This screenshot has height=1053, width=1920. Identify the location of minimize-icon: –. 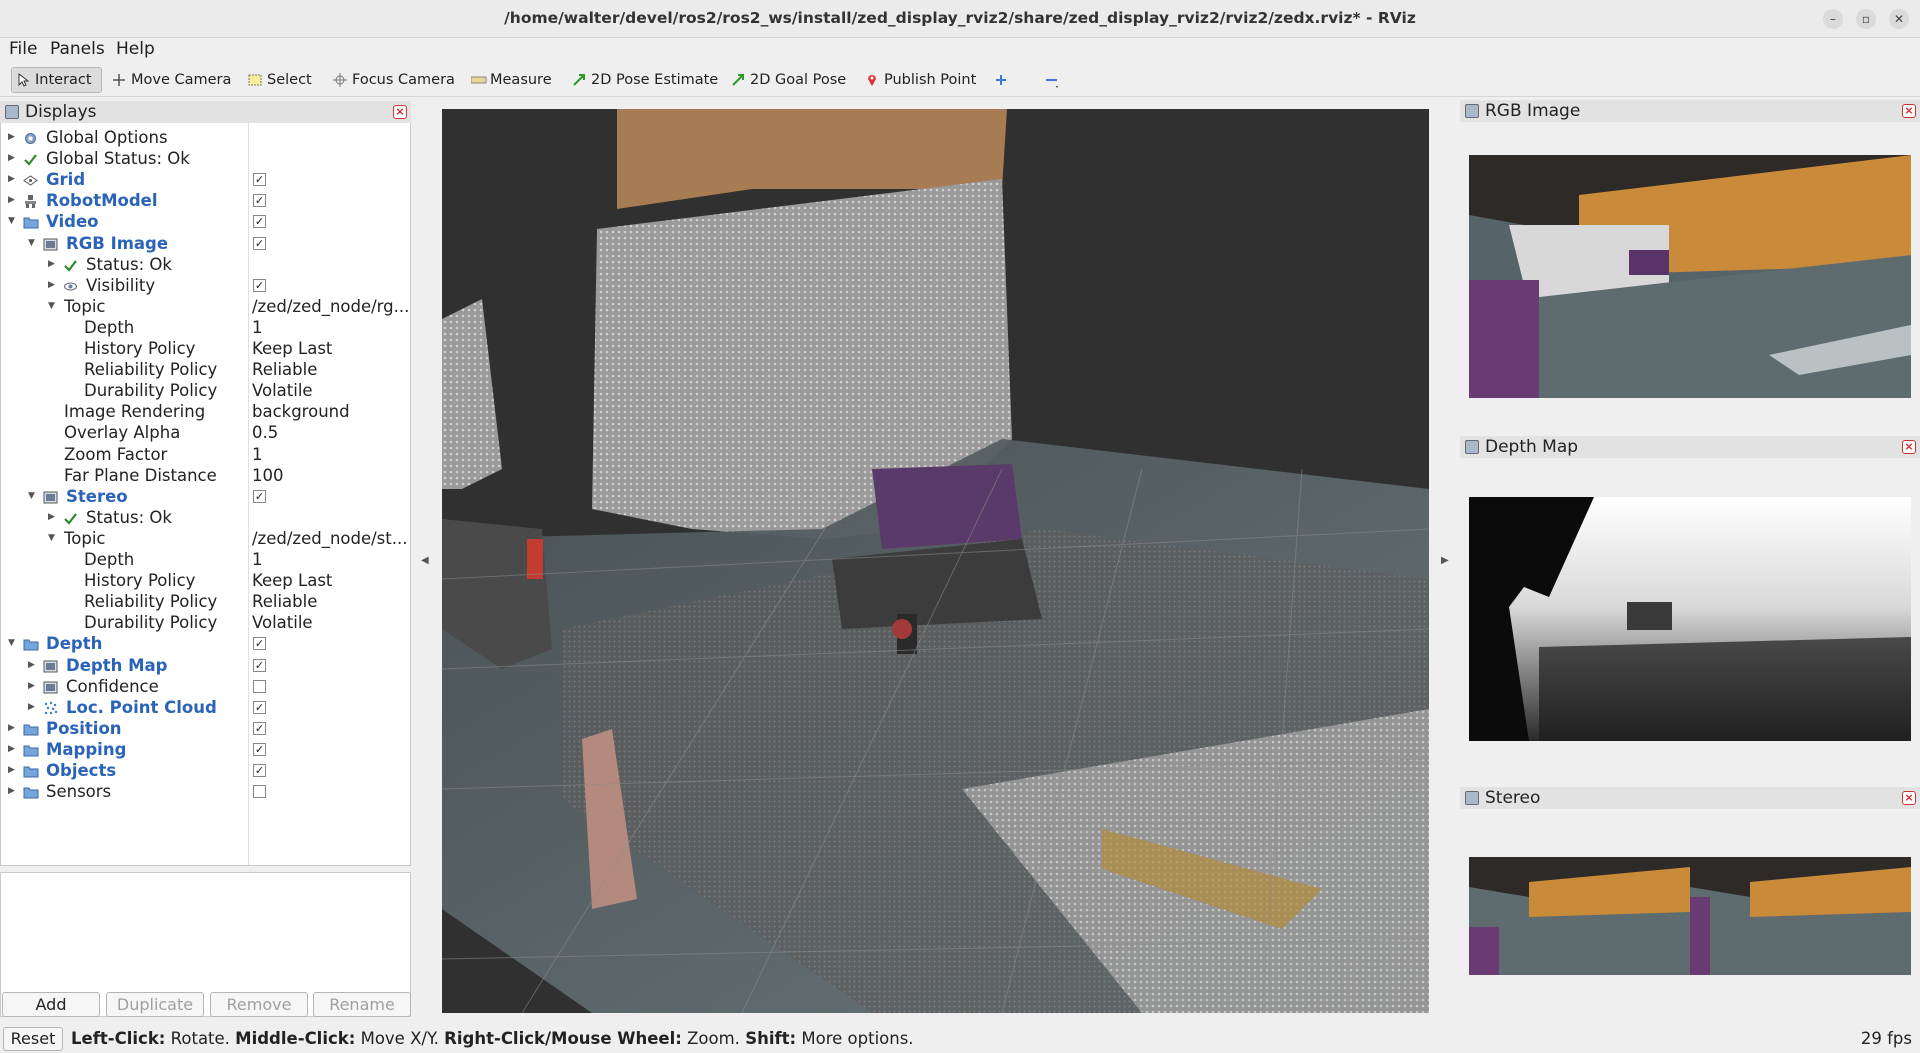
(1833, 19).